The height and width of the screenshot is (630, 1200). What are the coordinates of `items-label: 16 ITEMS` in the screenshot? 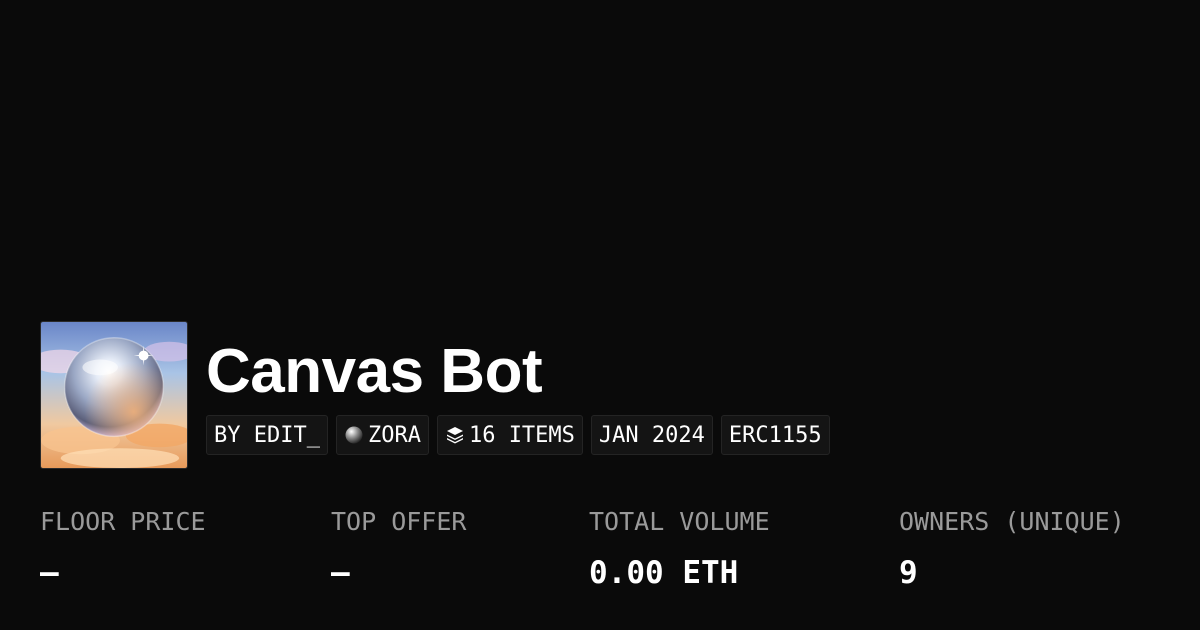 It's located at (521, 435).